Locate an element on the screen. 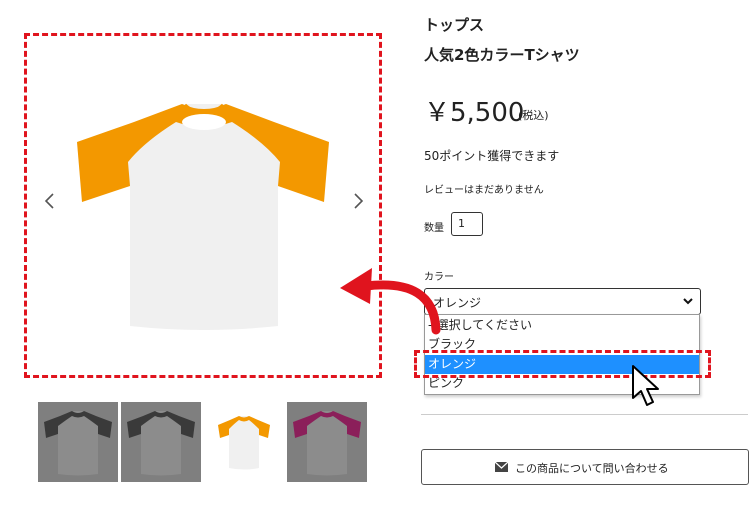 Image resolution: width=755 pixels, height=514 pixels. highlight-box is located at coordinates (562, 364).